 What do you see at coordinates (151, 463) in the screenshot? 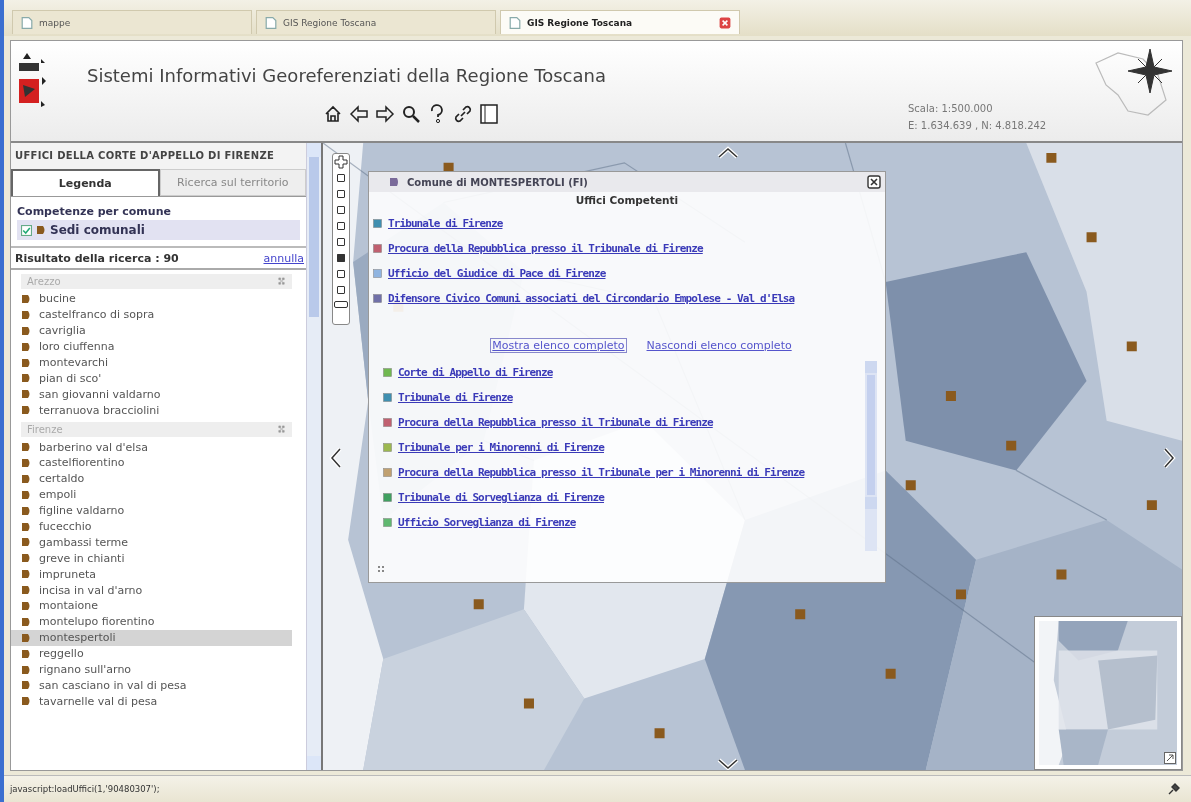
I see `result-item: castelfiorentino` at bounding box center [151, 463].